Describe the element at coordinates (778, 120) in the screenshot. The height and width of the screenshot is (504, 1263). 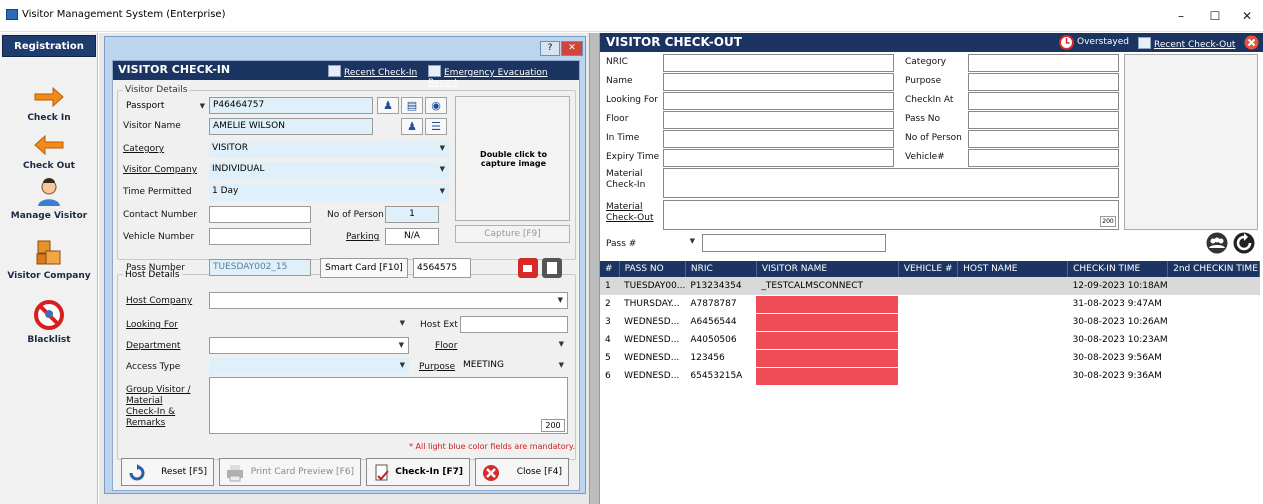
I see `floor-field` at that location.